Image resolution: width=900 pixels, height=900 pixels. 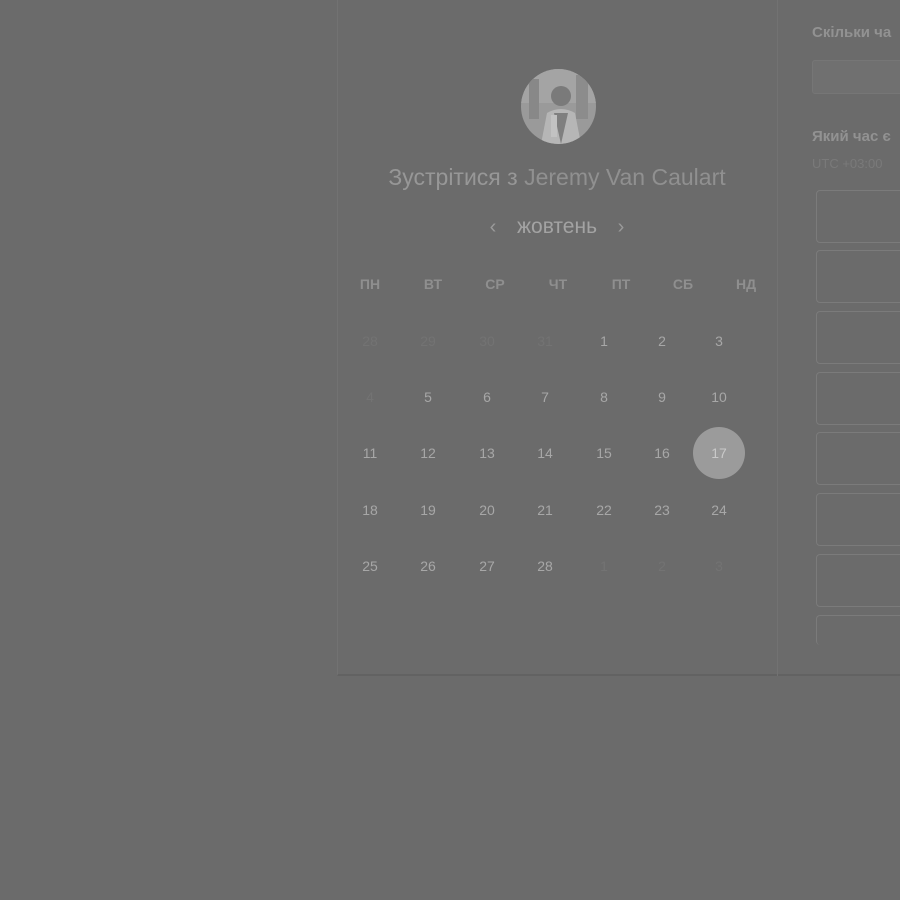 I want to click on title-prefix: Зустрітися з, so click(x=453, y=177).